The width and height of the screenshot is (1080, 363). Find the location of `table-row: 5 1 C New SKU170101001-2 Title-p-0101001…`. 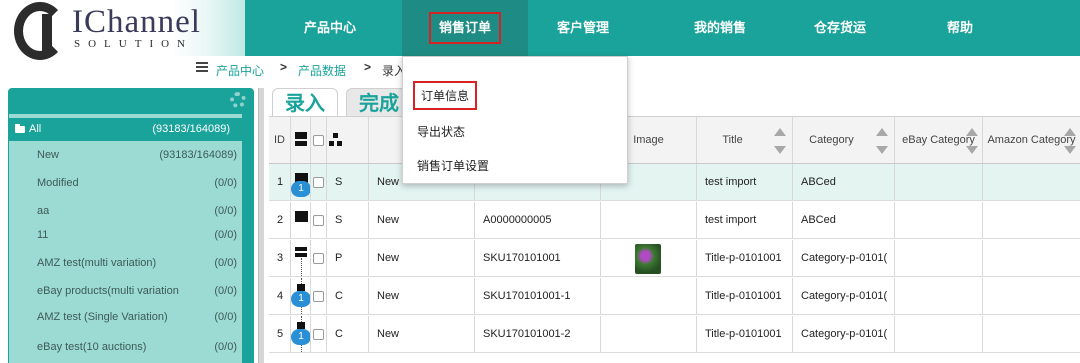

table-row: 5 1 C New SKU170101001-2 Title-p-0101001… is located at coordinates (674, 334).